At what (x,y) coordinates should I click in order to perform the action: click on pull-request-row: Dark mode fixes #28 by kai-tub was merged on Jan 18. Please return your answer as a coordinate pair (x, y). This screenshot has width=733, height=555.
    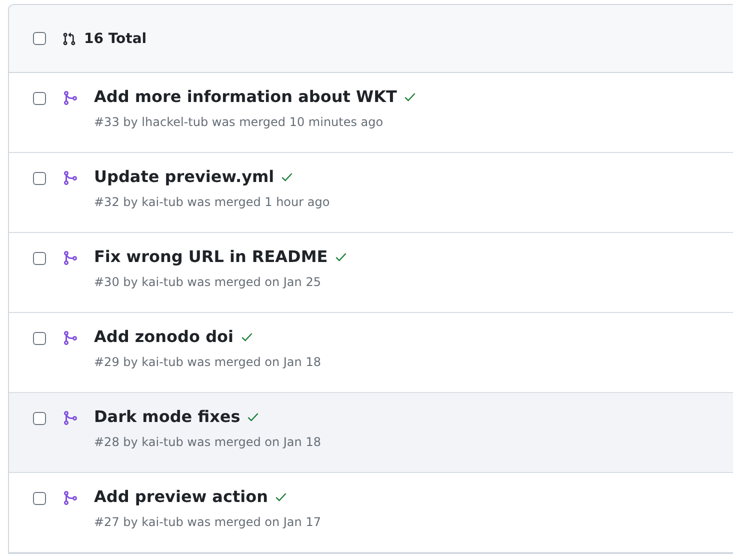
    Looking at the image, I should click on (371, 433).